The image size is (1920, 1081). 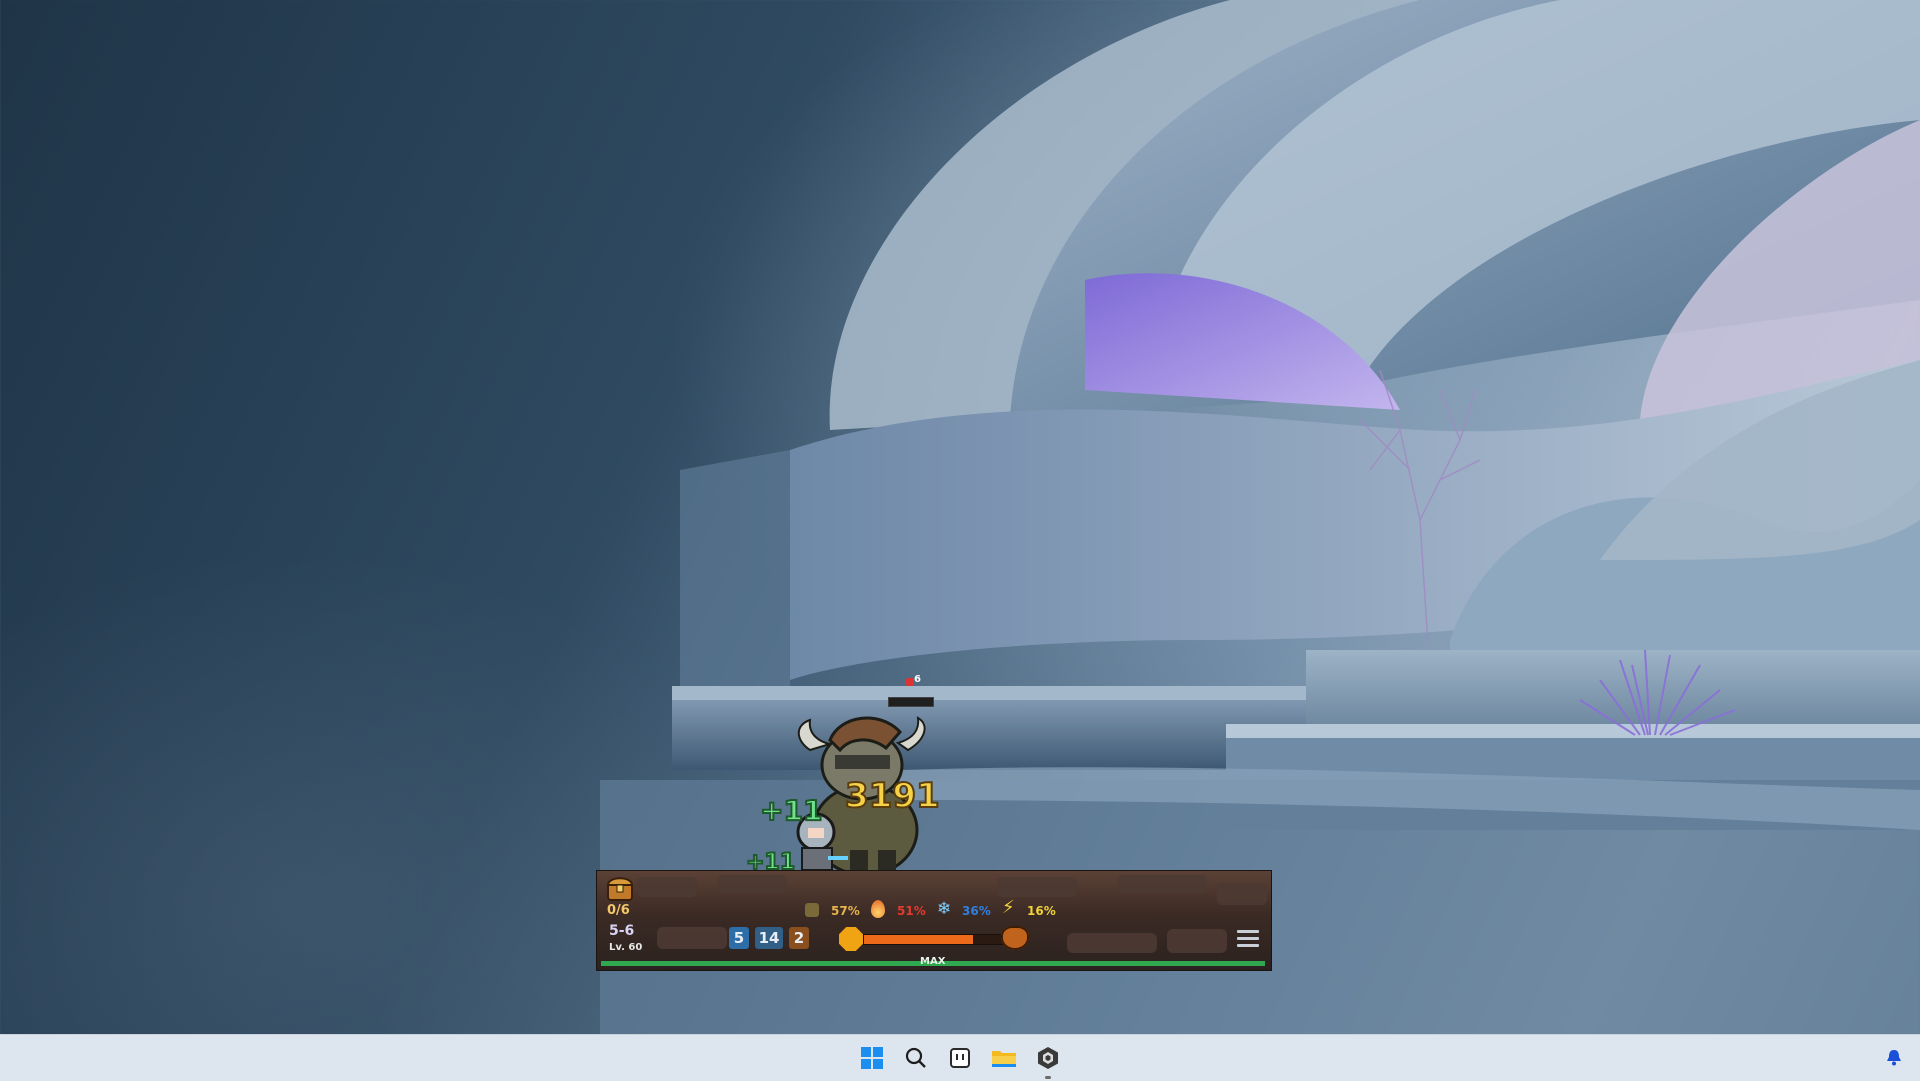 What do you see at coordinates (911, 702) in the screenshot?
I see `enemy-health-bar` at bounding box center [911, 702].